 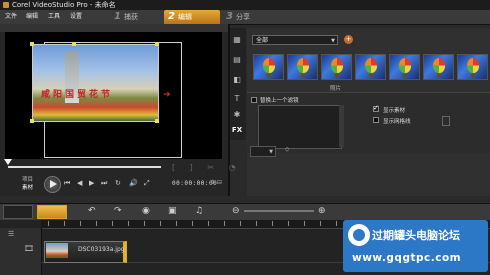 What do you see at coordinates (147, 183) in the screenshot?
I see `fullscreen-icon: ⤢` at bounding box center [147, 183].